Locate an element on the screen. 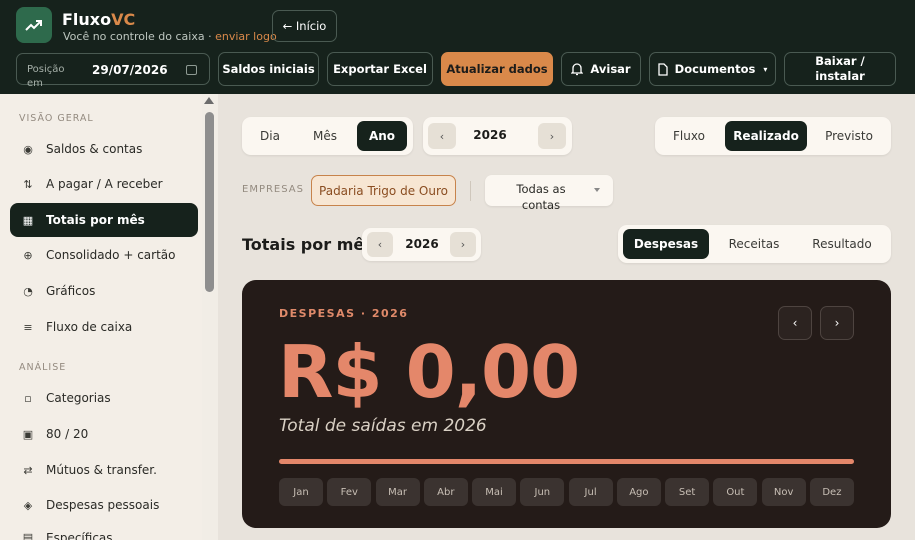  initial-balances-button: Saldos iniciais is located at coordinates (268, 69).